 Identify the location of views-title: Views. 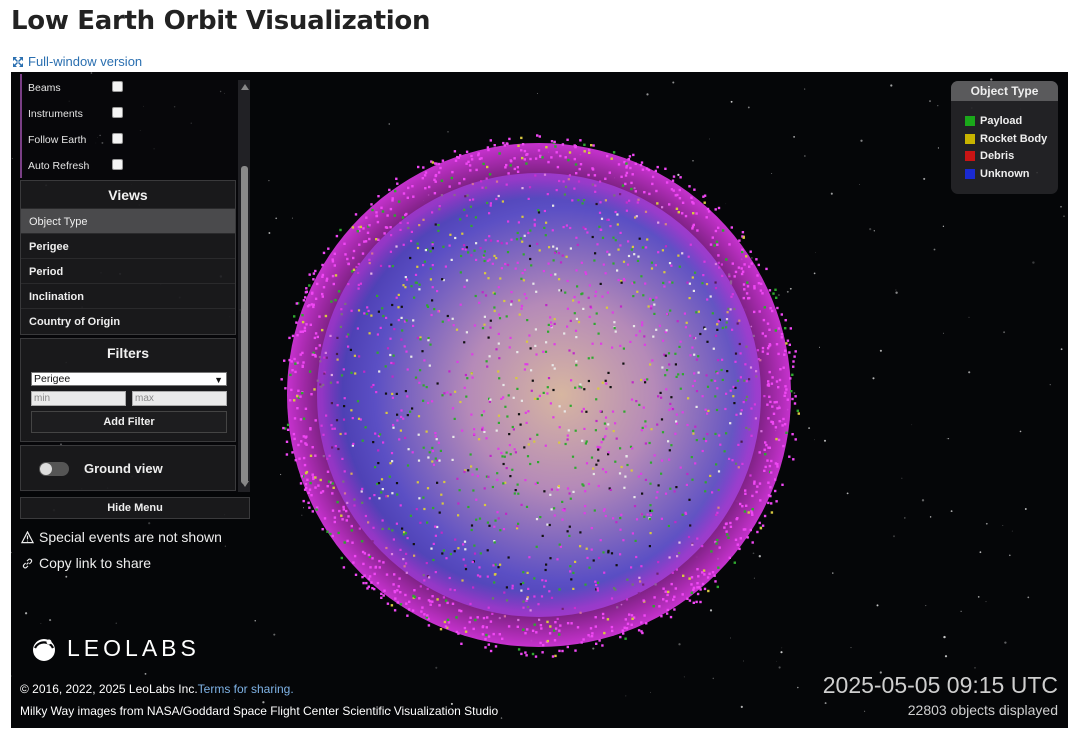
(128, 195).